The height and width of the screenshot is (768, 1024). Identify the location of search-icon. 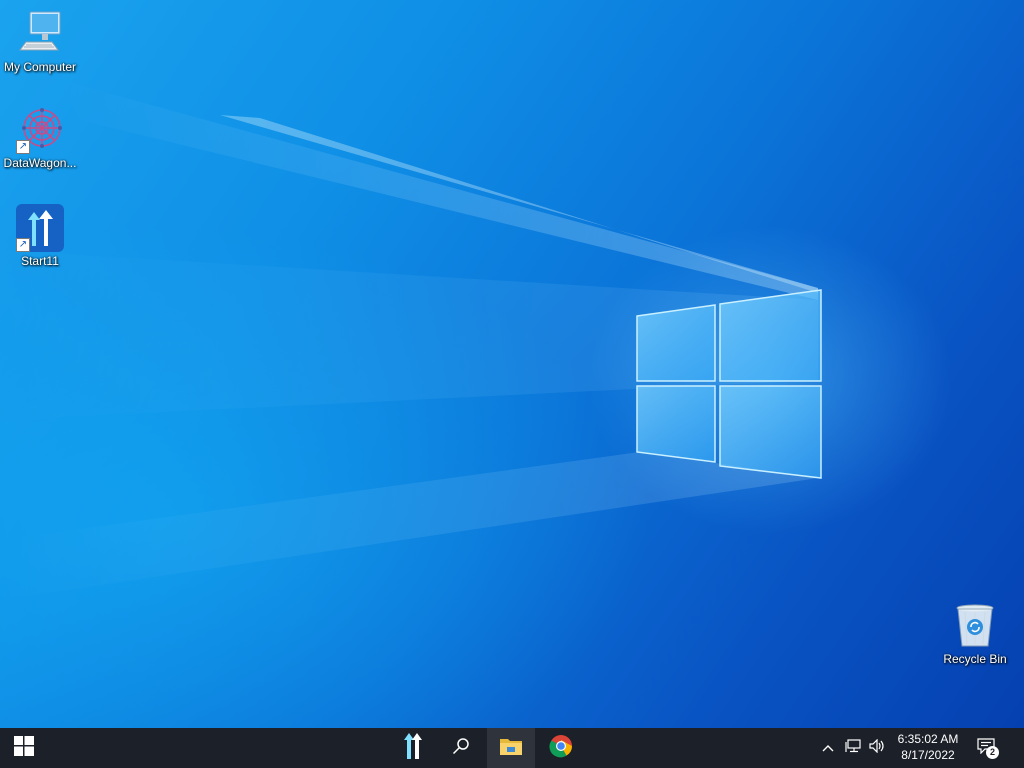
(461, 748).